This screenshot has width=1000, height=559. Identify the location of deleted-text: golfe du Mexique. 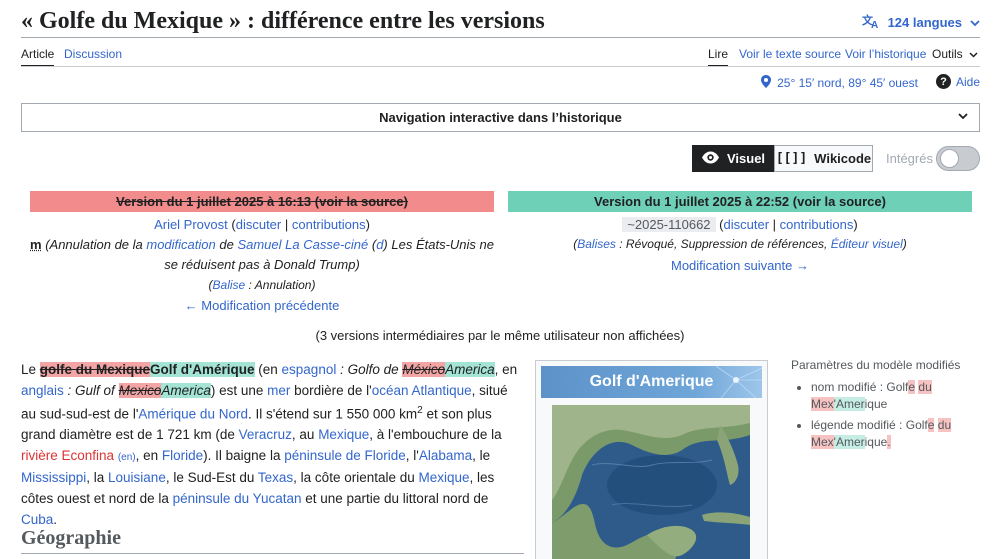
(95, 369).